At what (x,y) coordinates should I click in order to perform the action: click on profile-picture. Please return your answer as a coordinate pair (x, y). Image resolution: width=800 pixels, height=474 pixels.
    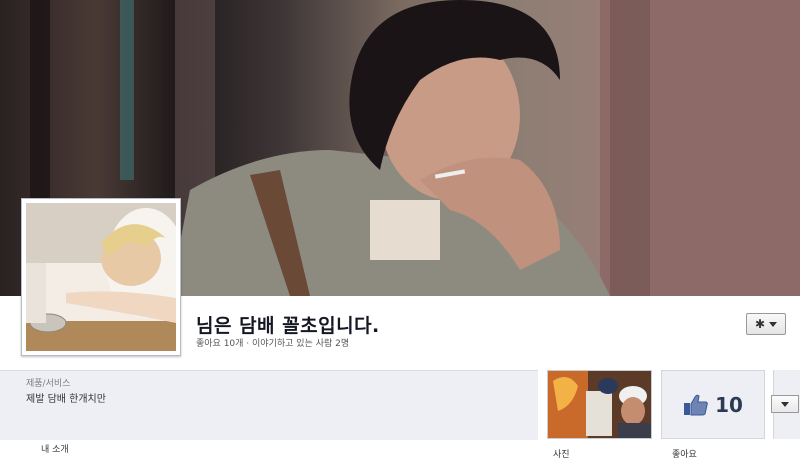
    Looking at the image, I should click on (101, 277).